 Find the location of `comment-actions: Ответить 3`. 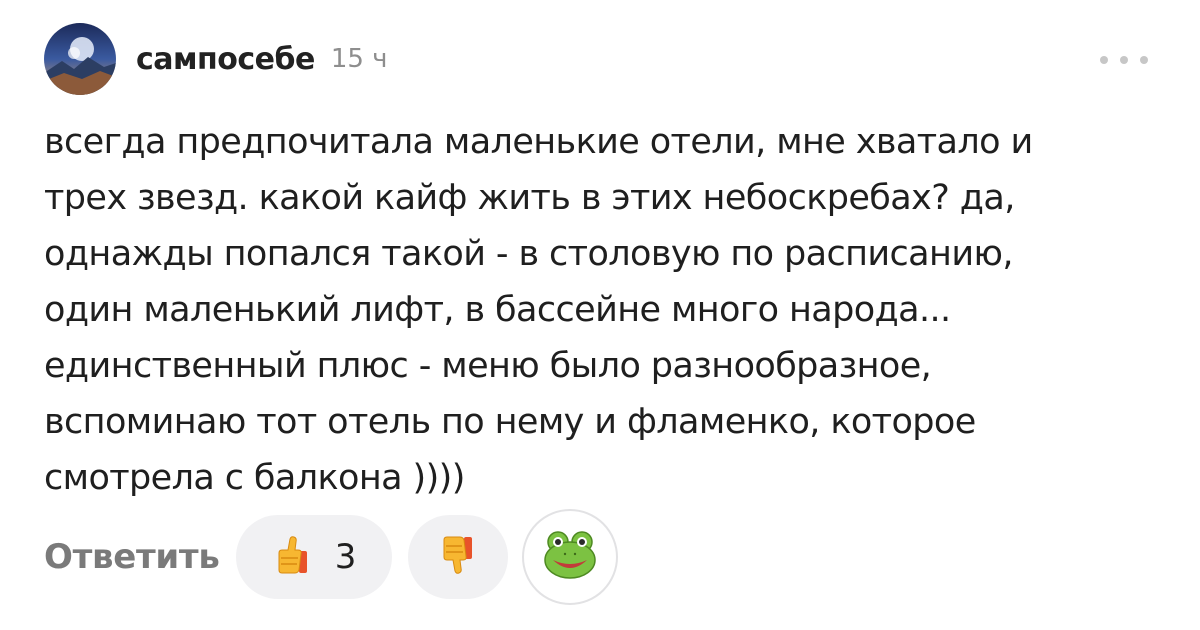

comment-actions: Ответить 3 is located at coordinates (331, 557).